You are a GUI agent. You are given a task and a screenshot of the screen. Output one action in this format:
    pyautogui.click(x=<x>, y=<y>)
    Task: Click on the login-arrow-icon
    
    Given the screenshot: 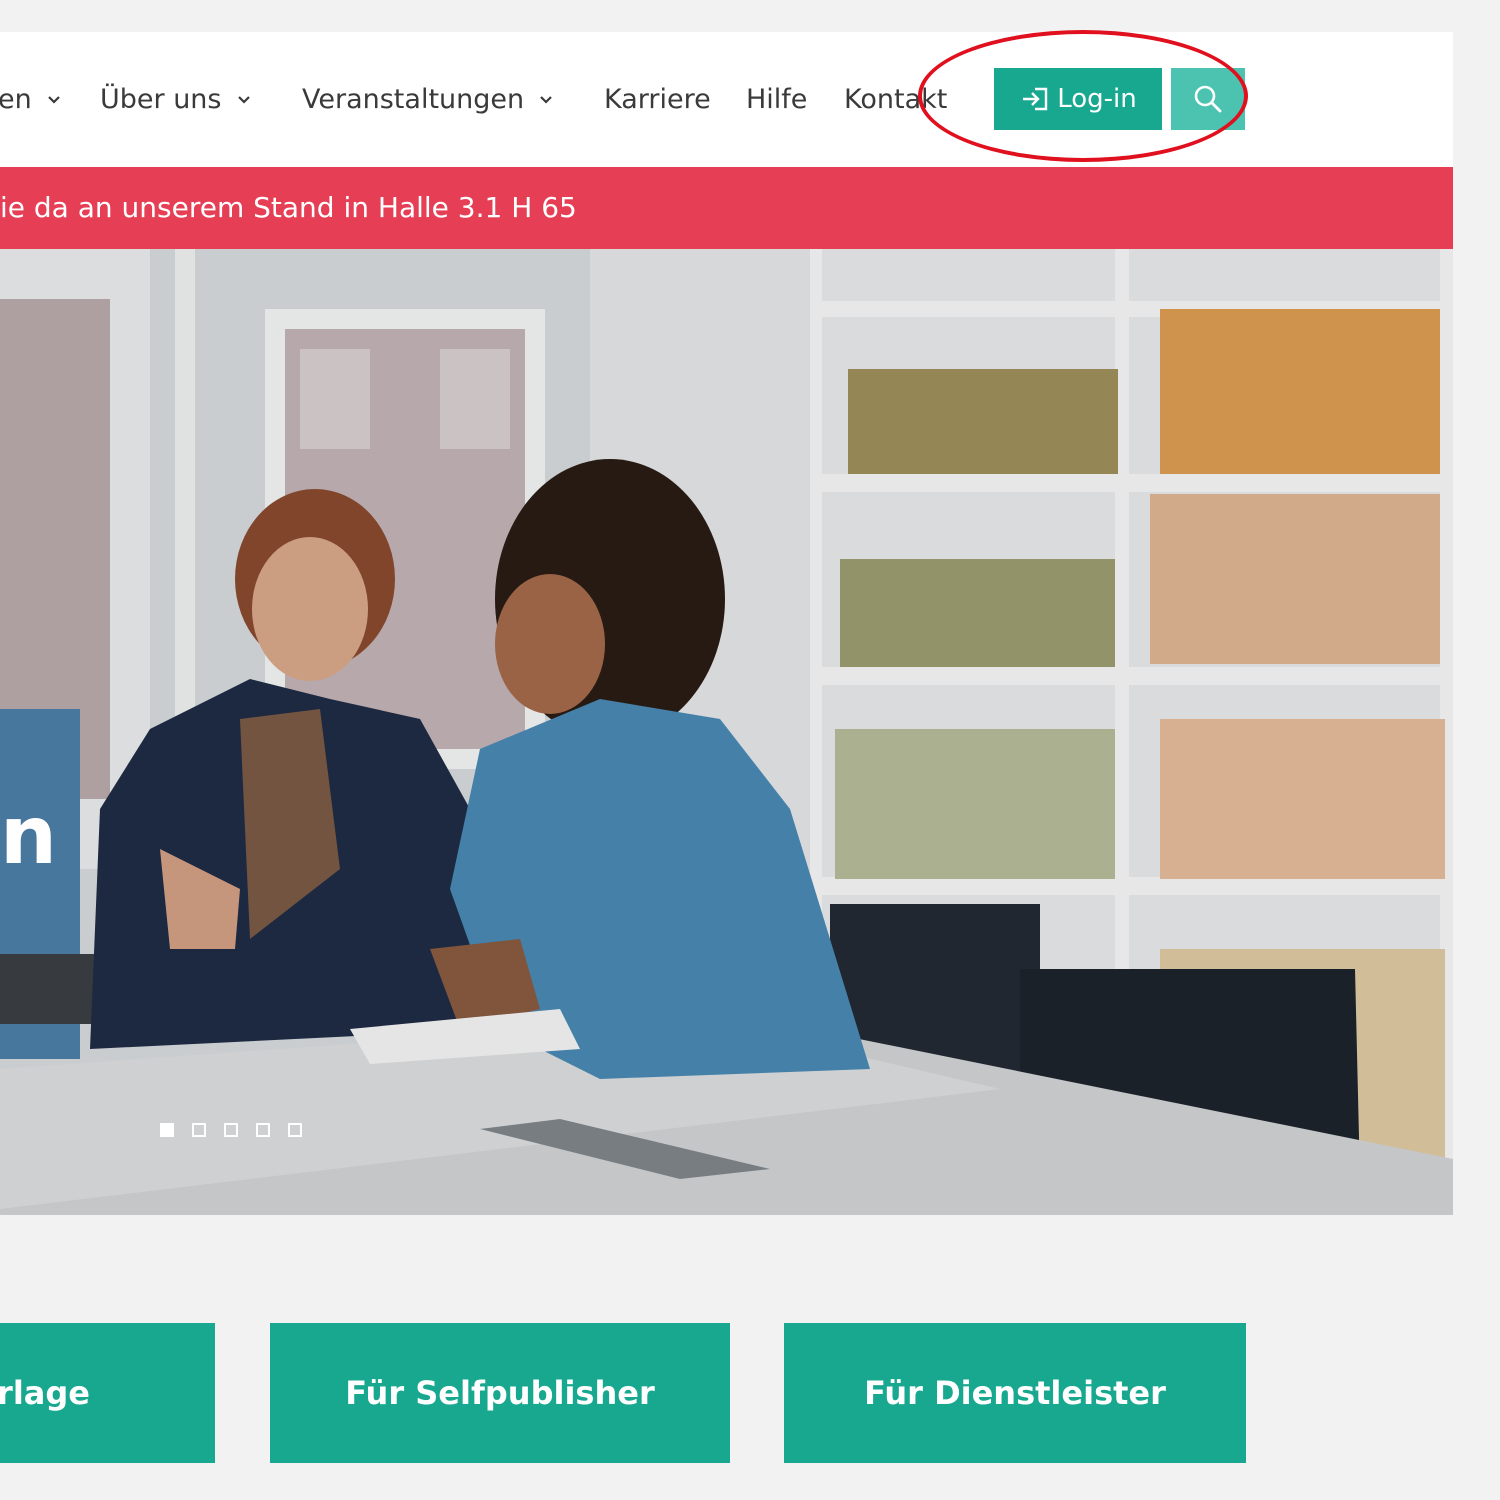 What is the action you would take?
    pyautogui.click(x=1035, y=99)
    